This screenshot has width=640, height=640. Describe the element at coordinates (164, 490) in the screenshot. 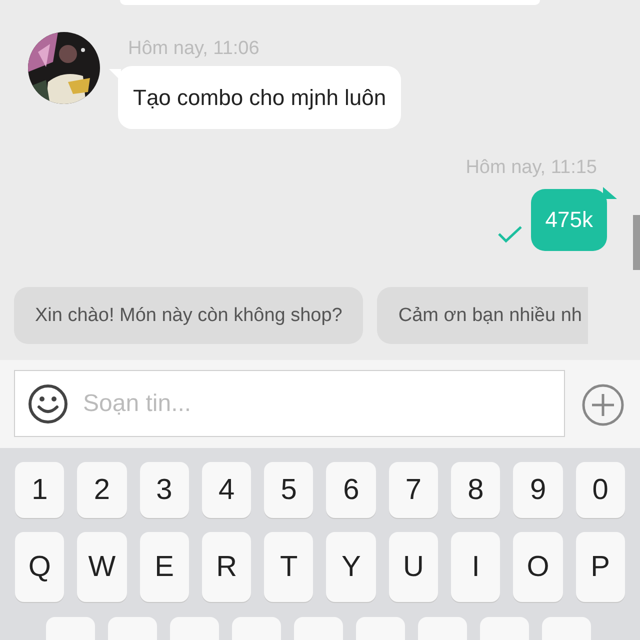

I see `keyboard-key: 3` at that location.